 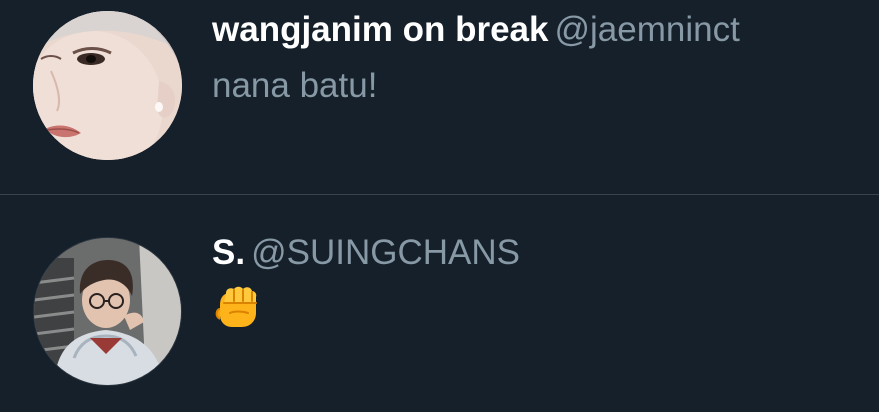 What do you see at coordinates (380, 29) in the screenshot?
I see `display-name: wangjanim on break` at bounding box center [380, 29].